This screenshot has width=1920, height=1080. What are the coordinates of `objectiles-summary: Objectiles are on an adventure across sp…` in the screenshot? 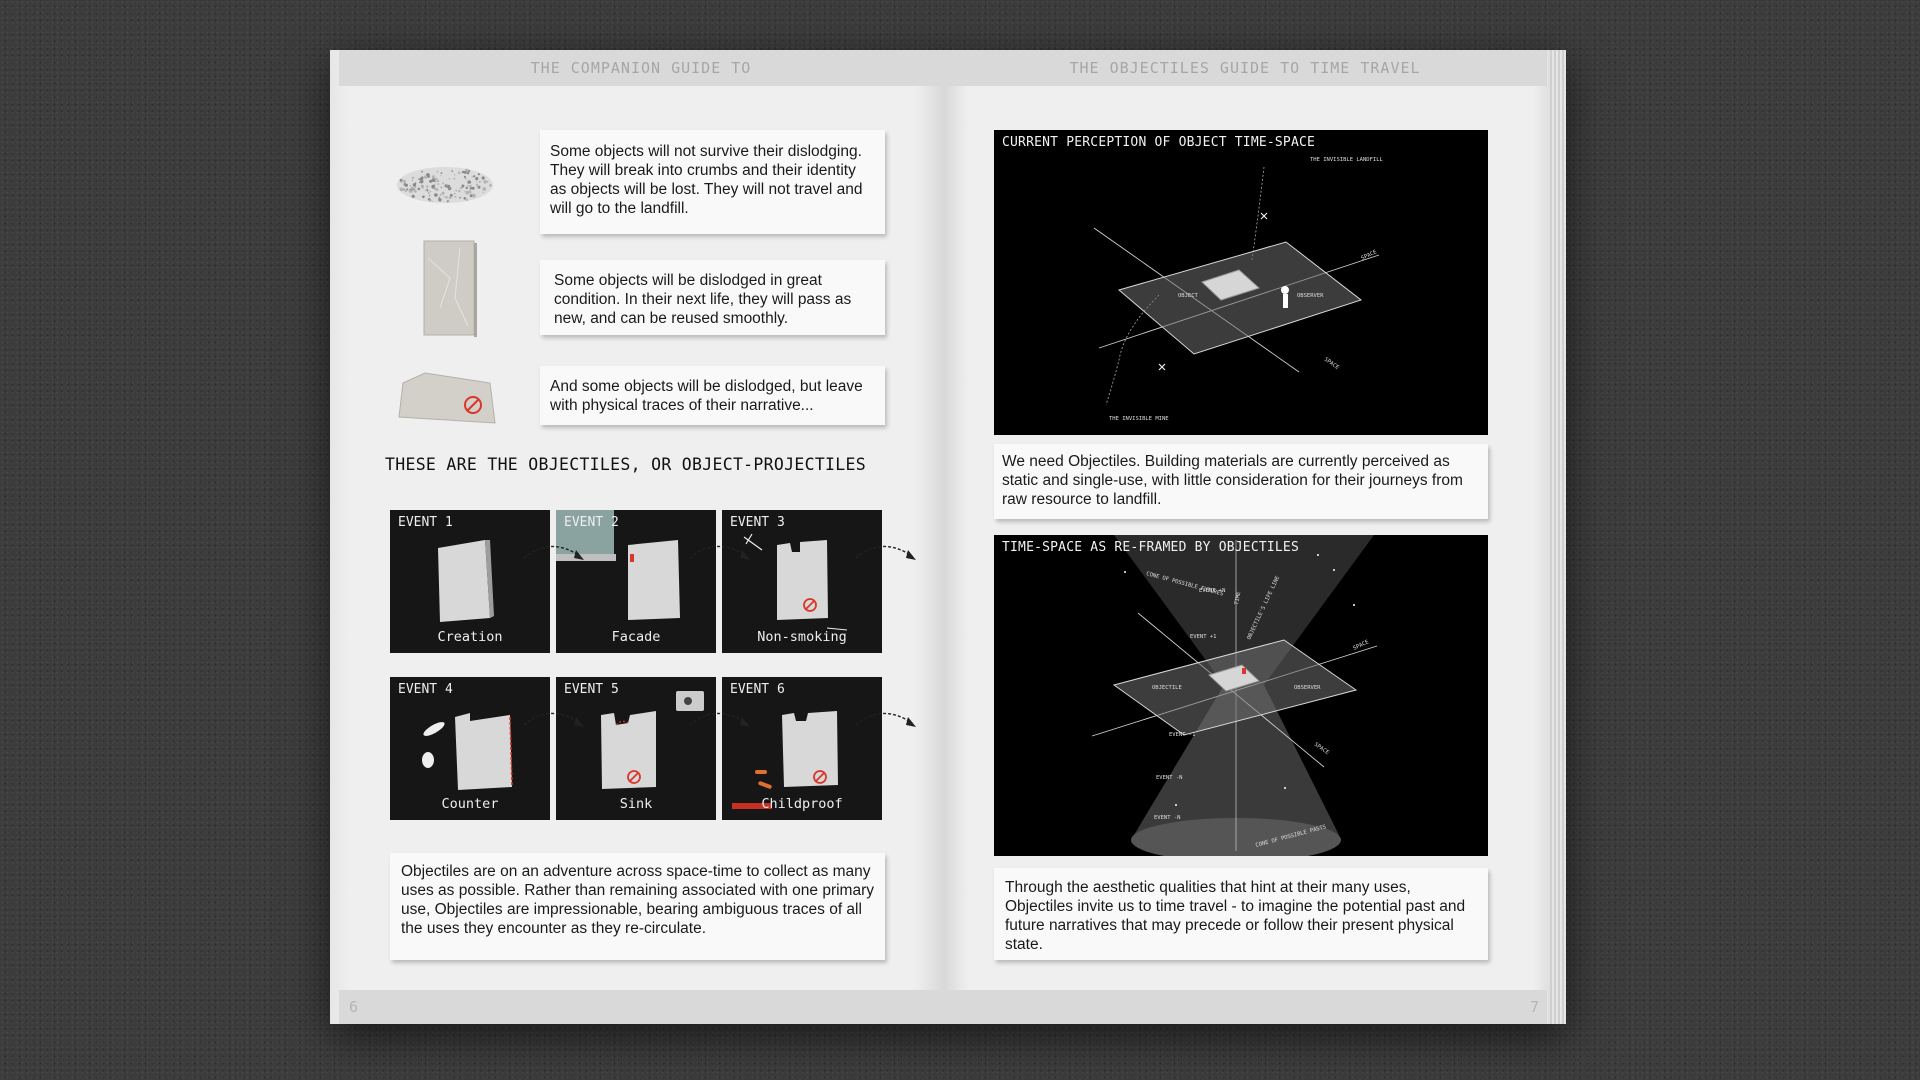 It's located at (637, 906).